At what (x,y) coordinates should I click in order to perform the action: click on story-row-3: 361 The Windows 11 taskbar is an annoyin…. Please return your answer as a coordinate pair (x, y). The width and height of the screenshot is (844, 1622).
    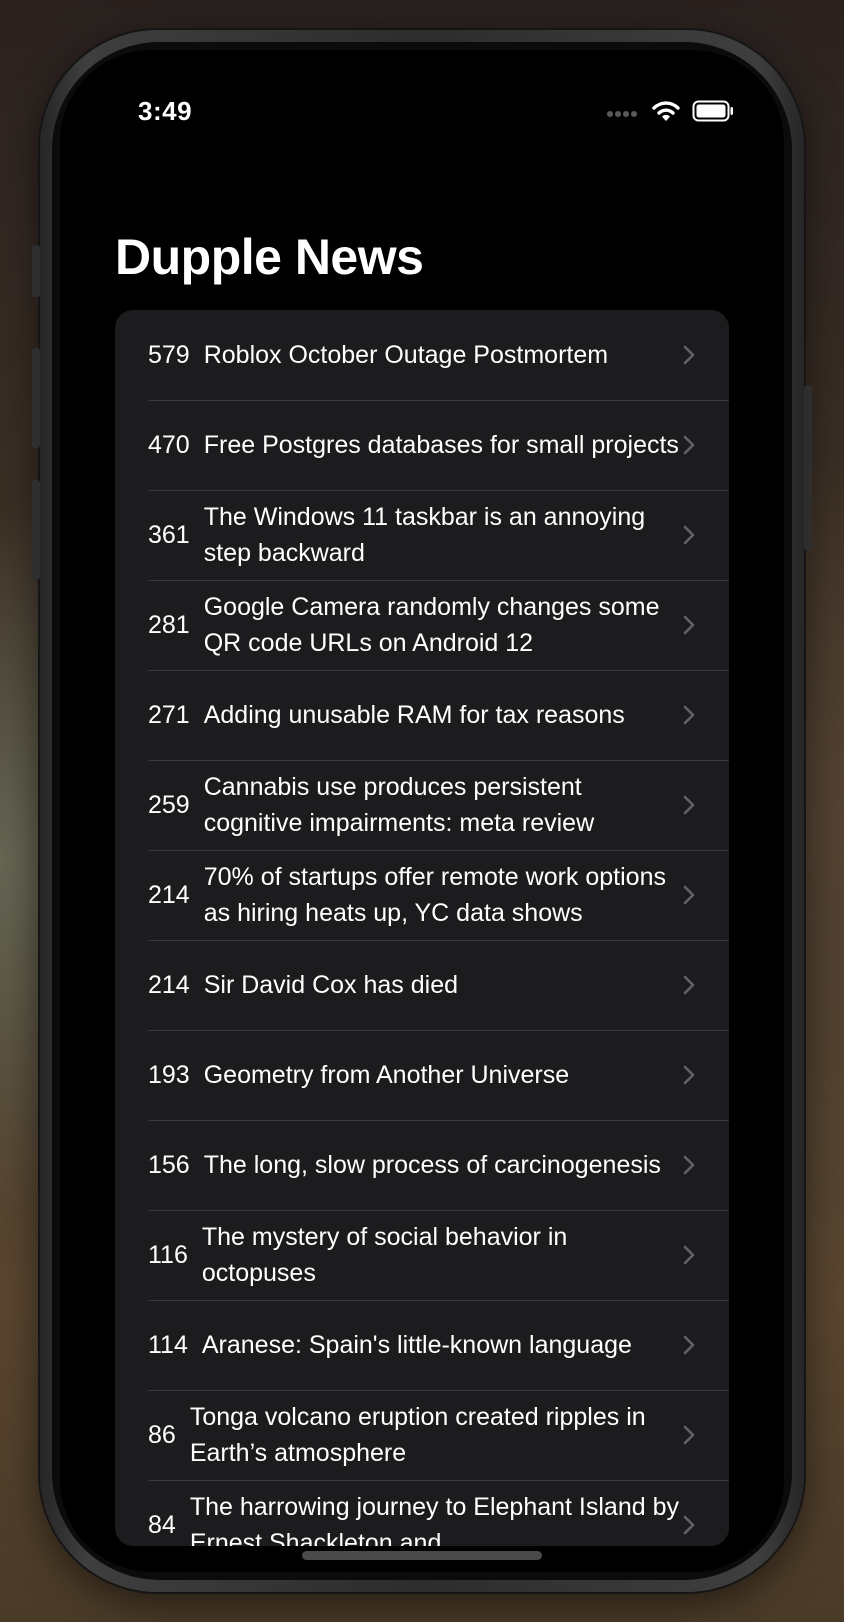
    Looking at the image, I should click on (422, 535).